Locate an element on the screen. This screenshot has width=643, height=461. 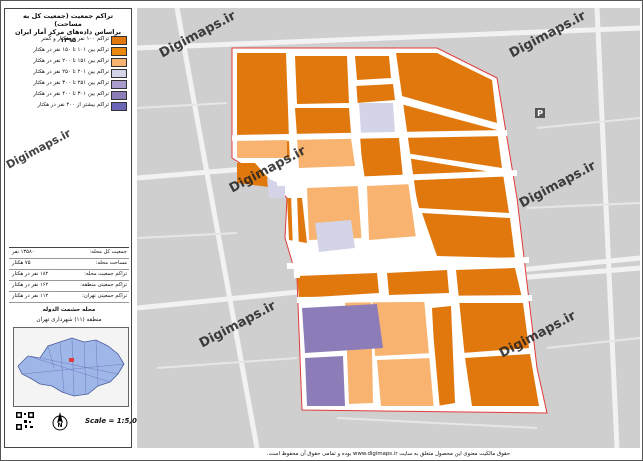
north-arrow-icon: N is located at coordinates (60, 421).